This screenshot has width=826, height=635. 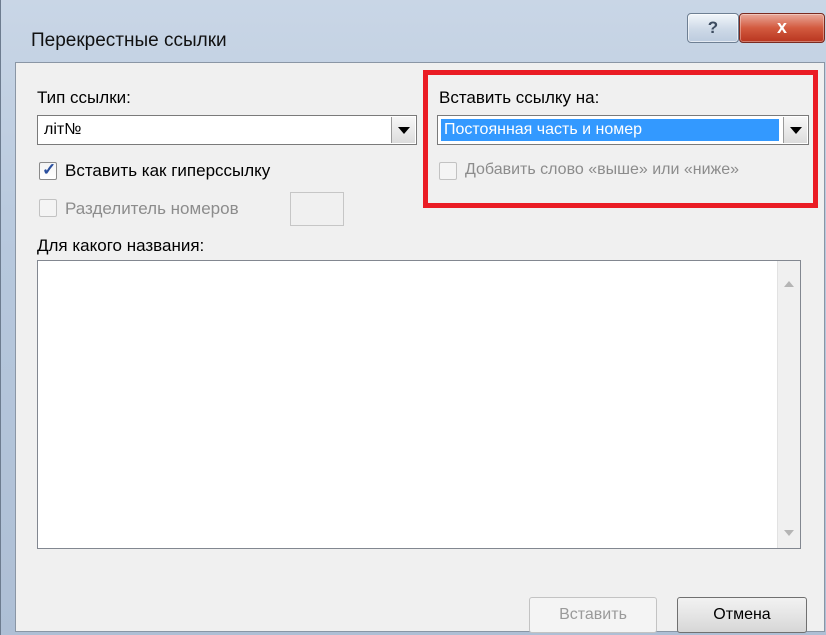 I want to click on title-bar: Перекрестные ссылки ? x, so click(x=413, y=30).